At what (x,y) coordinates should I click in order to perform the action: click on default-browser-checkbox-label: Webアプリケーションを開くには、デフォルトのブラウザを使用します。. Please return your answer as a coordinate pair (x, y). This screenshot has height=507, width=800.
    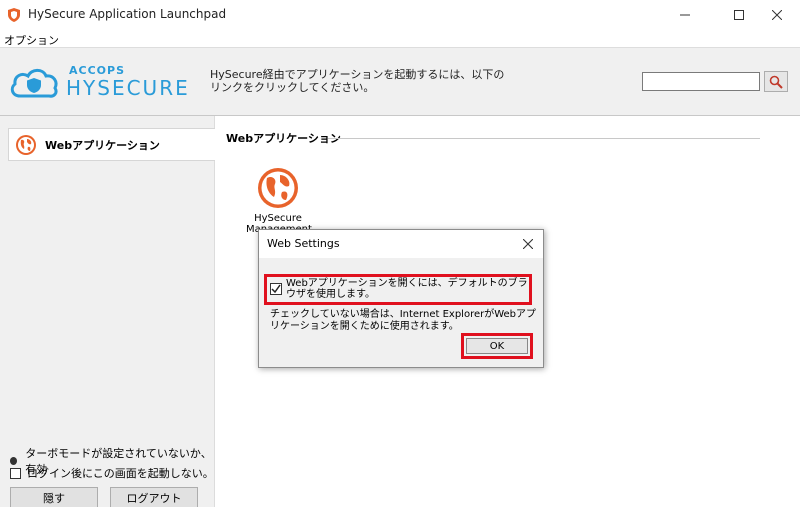
    Looking at the image, I should click on (407, 289).